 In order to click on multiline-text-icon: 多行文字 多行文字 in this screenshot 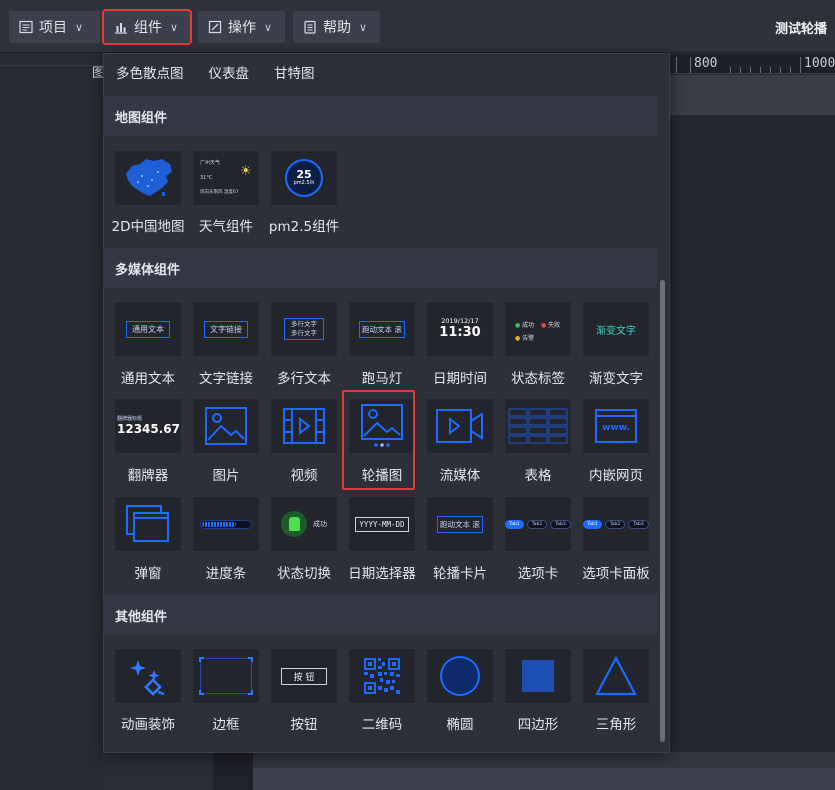, I will do `click(304, 329)`.